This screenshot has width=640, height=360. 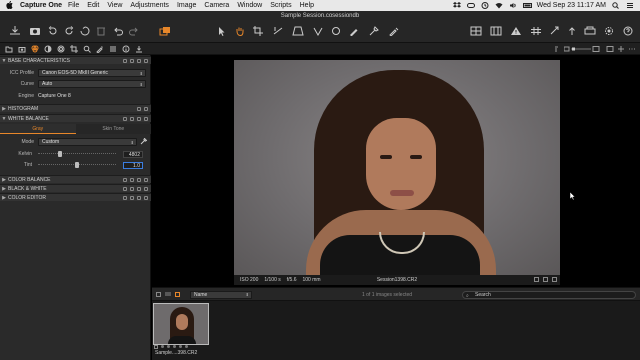 I want to click on browser-list-icon, so click(x=168, y=294).